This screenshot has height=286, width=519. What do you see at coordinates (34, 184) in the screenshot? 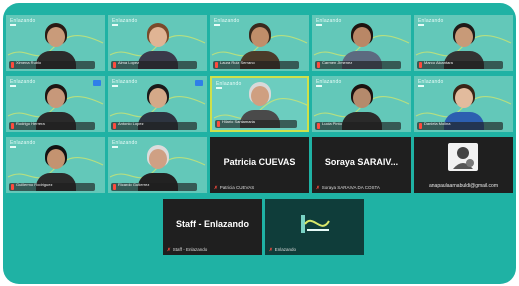
I see `participant-name: Guillermo Rodriguez` at bounding box center [34, 184].